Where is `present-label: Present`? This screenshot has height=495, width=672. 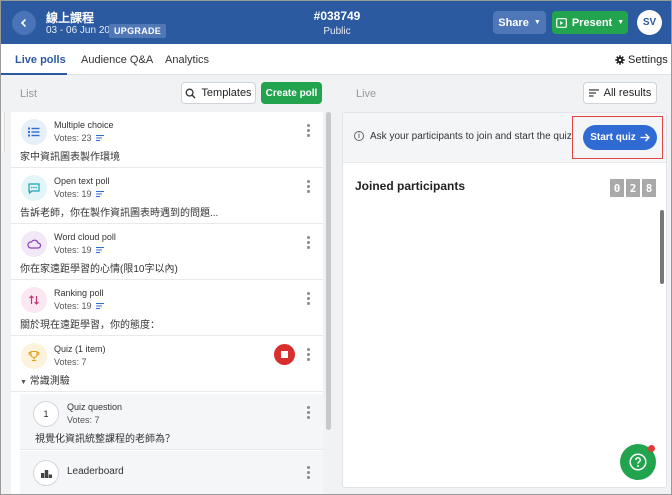
present-label: Present is located at coordinates (592, 22).